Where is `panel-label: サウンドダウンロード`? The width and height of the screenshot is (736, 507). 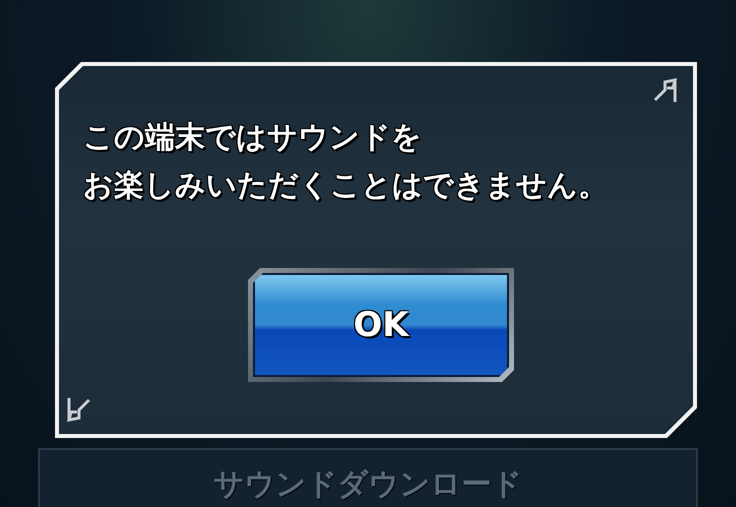
panel-label: サウンドダウンロード is located at coordinates (368, 485).